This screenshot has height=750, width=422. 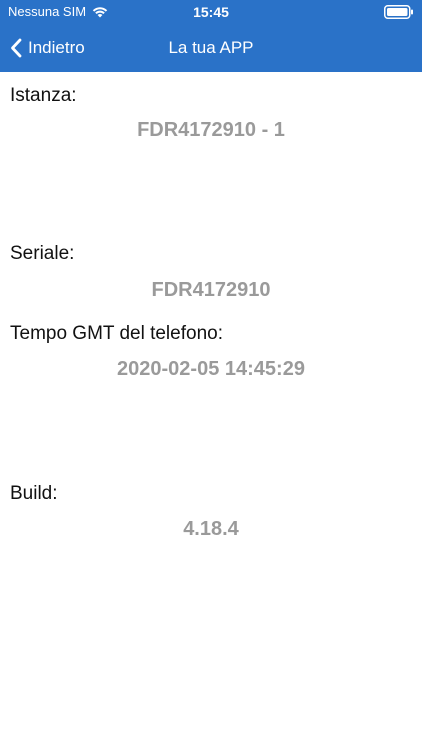 I want to click on field-label: Build:, so click(x=34, y=493).